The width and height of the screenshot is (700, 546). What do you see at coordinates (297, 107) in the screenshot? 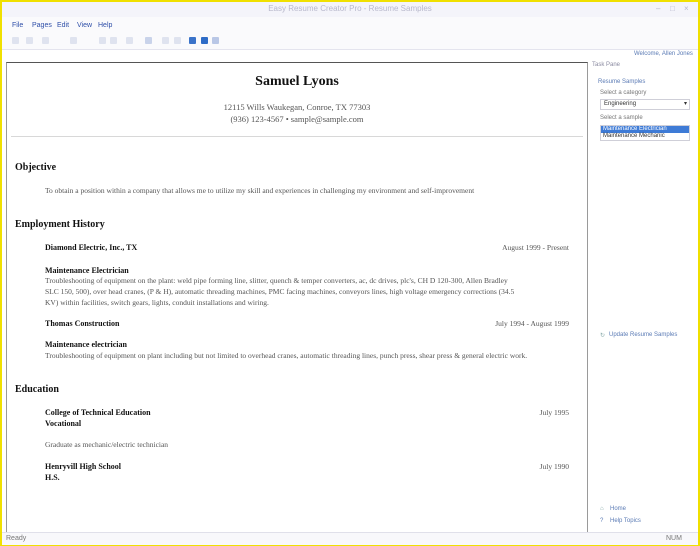
I see `resume-address: 12115 Wills Waukegan, Conroe, TX 77303` at bounding box center [297, 107].